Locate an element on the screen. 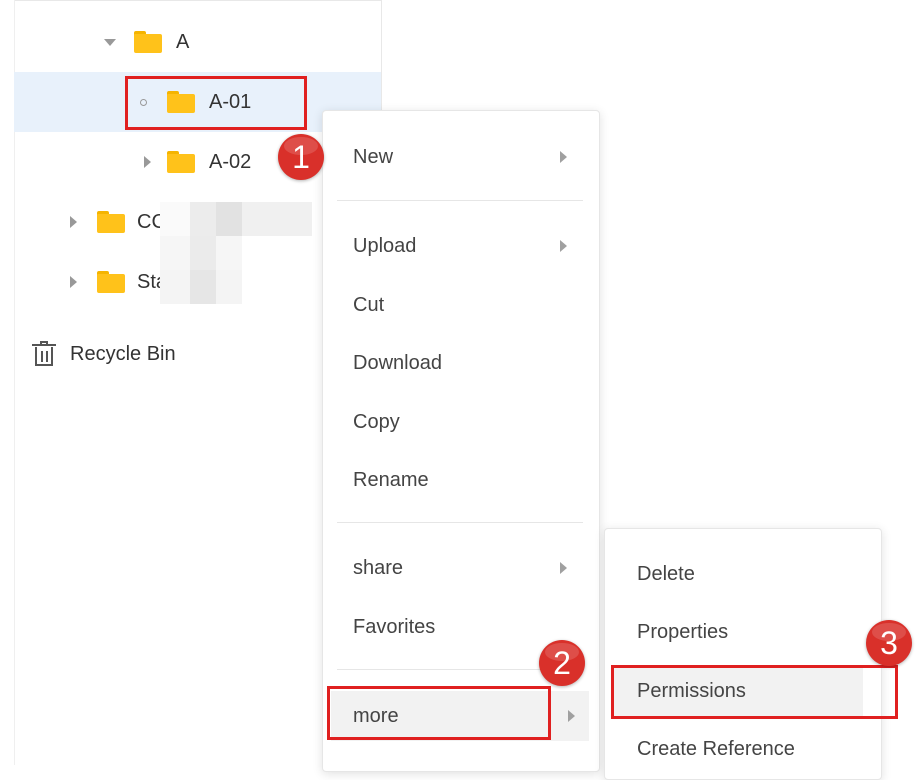 The width and height of the screenshot is (917, 780). highlight-box-more is located at coordinates (439, 713).